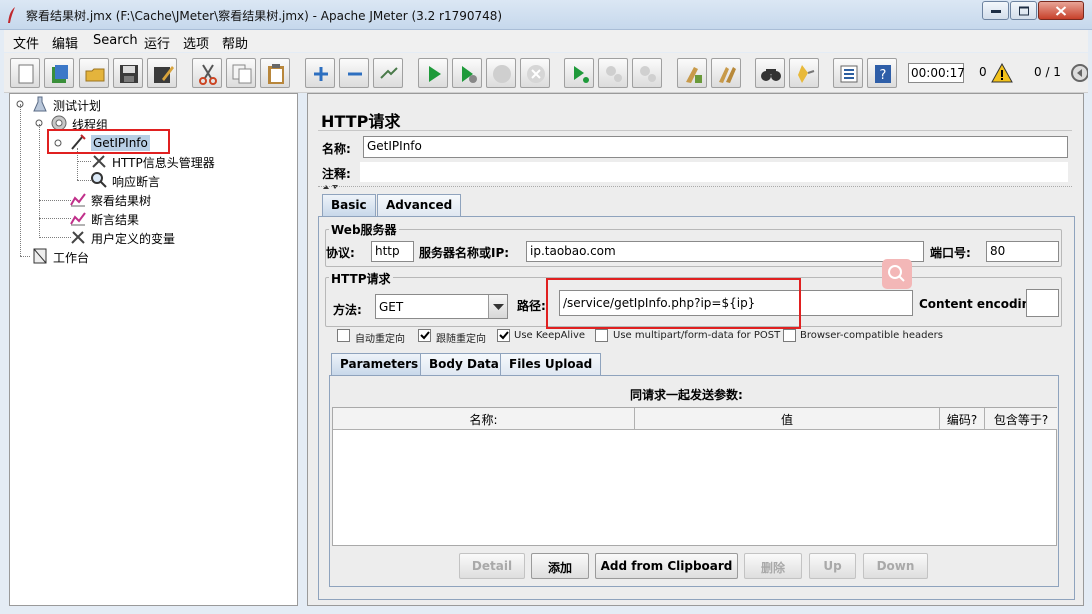 The image size is (1092, 614). I want to click on params-caption: 同请求一起发送参数:, so click(686, 395).